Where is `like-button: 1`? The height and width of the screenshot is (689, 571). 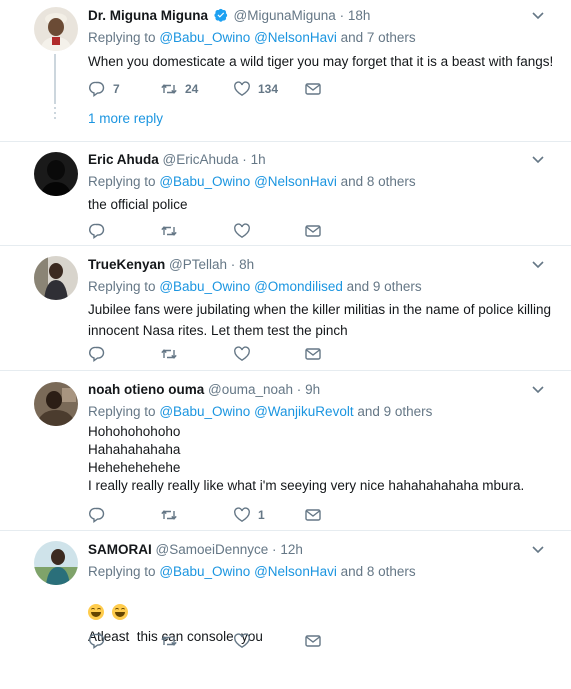 like-button: 1 is located at coordinates (249, 515).